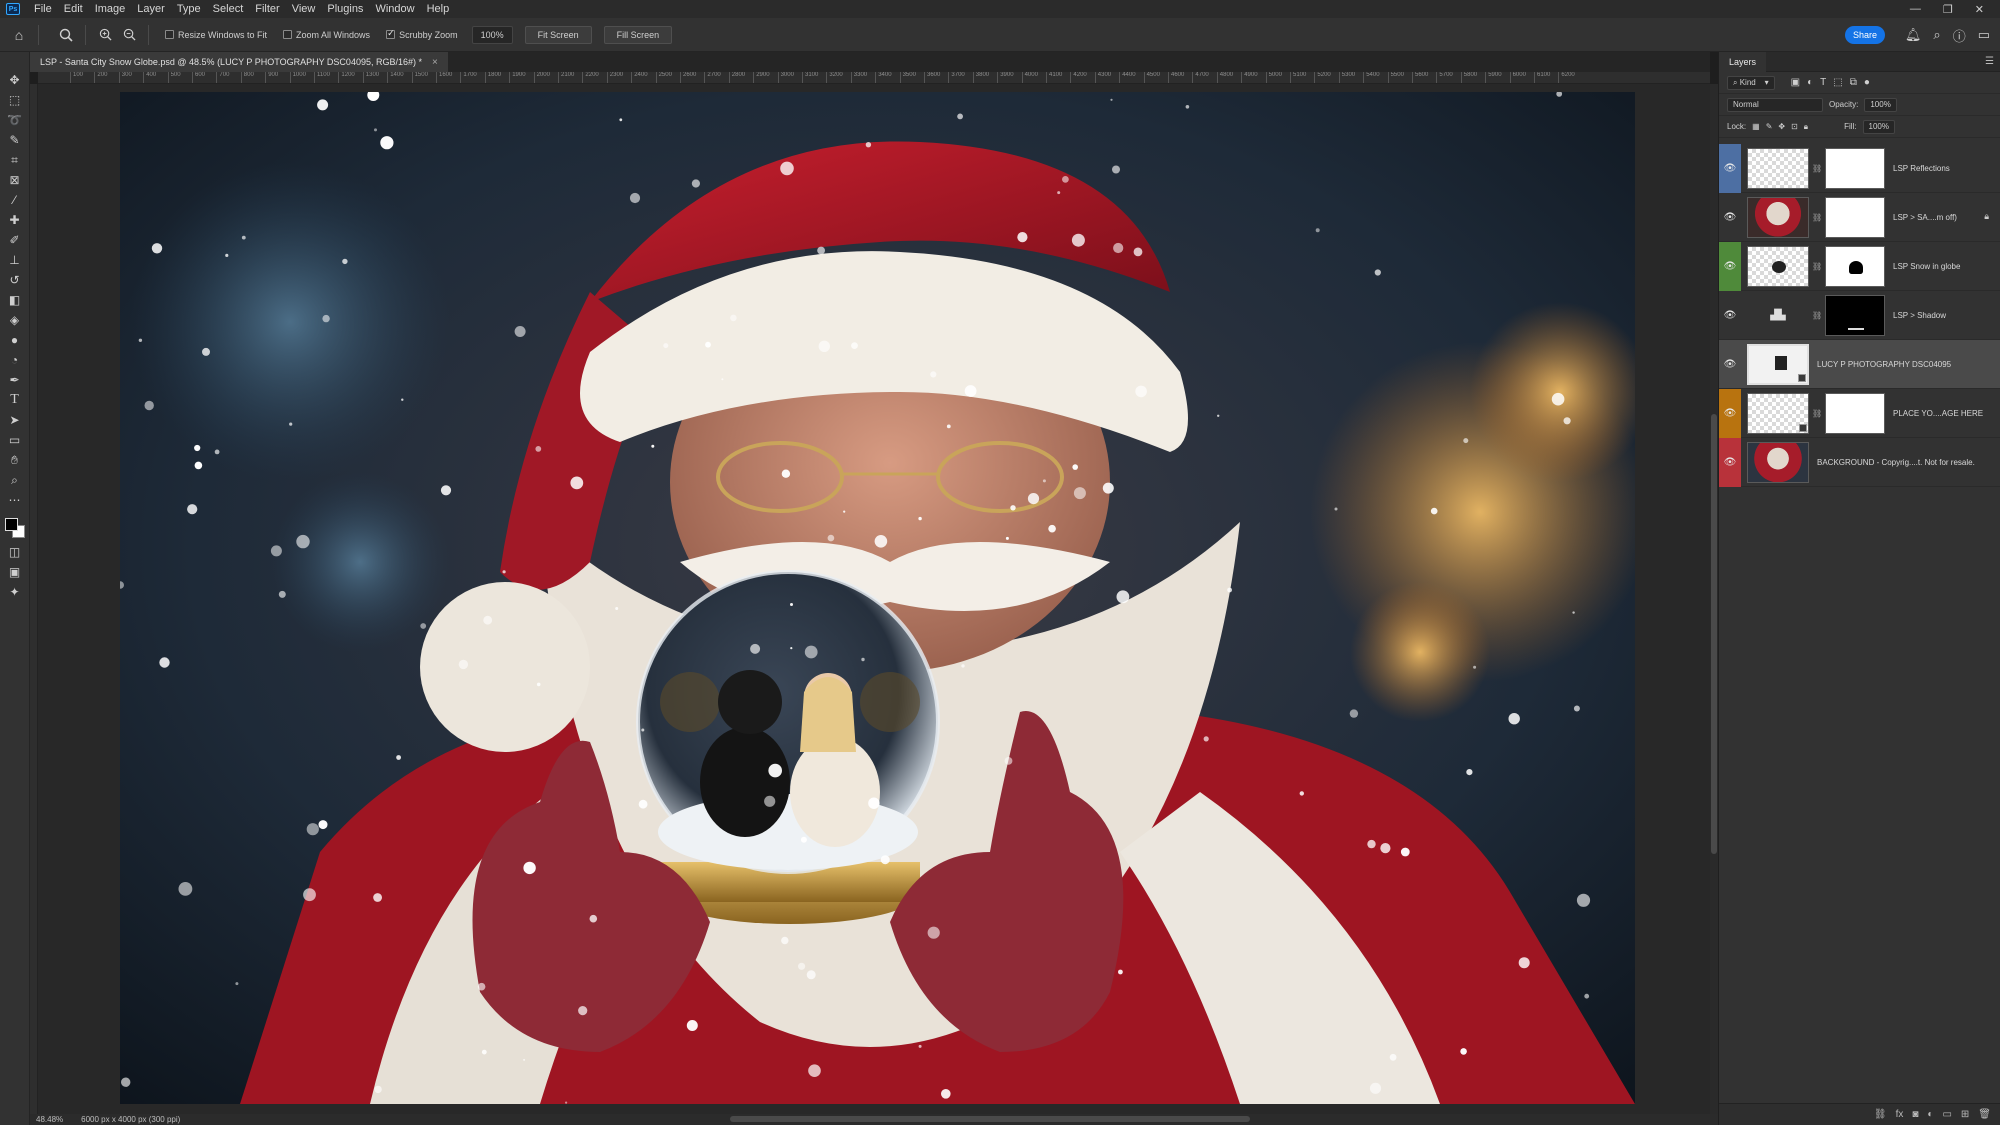  Describe the element at coordinates (1775, 104) in the screenshot. I see `blend-mode-dropdown: Normal` at that location.